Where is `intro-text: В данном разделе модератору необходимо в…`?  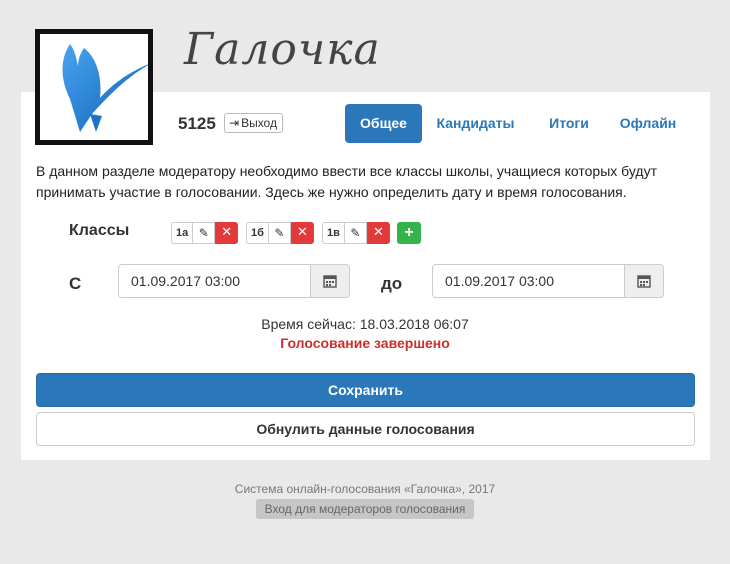
intro-text: В данном разделе модератору необходимо в… is located at coordinates (346, 181).